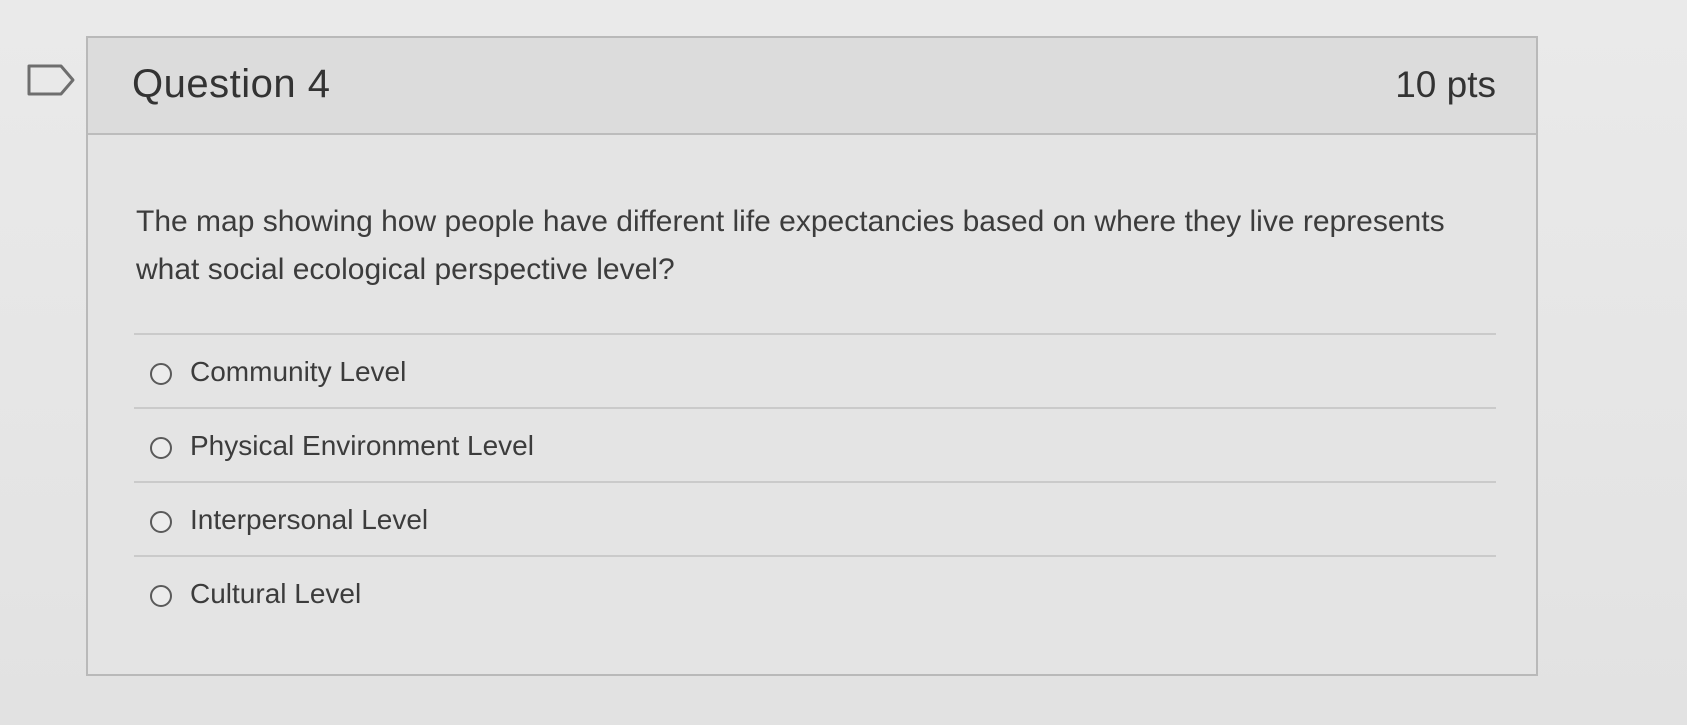 This screenshot has height=725, width=1687. I want to click on question-points: 10 pts, so click(1445, 84).